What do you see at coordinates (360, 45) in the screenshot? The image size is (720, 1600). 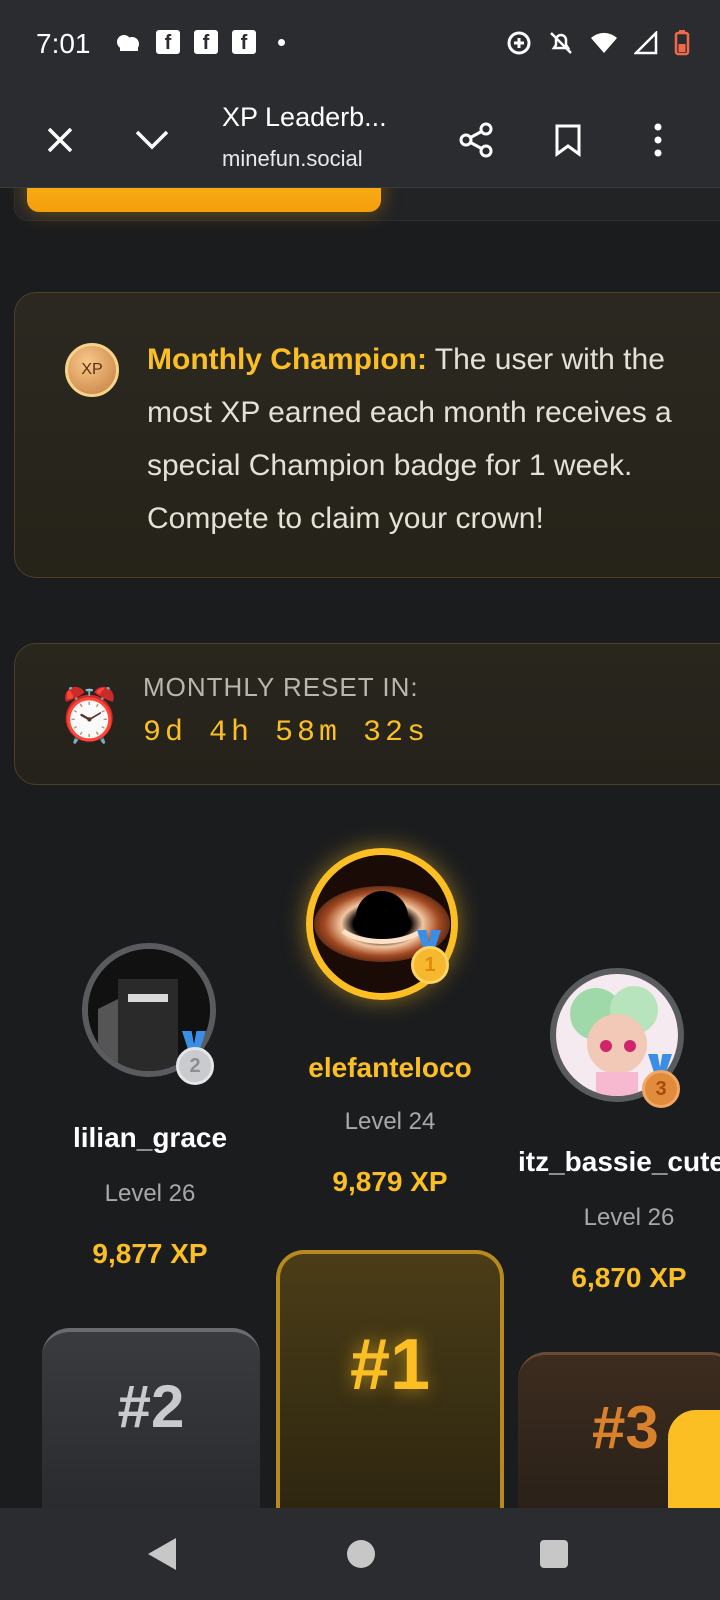 I see `status-bar: 7:01 f f f` at bounding box center [360, 45].